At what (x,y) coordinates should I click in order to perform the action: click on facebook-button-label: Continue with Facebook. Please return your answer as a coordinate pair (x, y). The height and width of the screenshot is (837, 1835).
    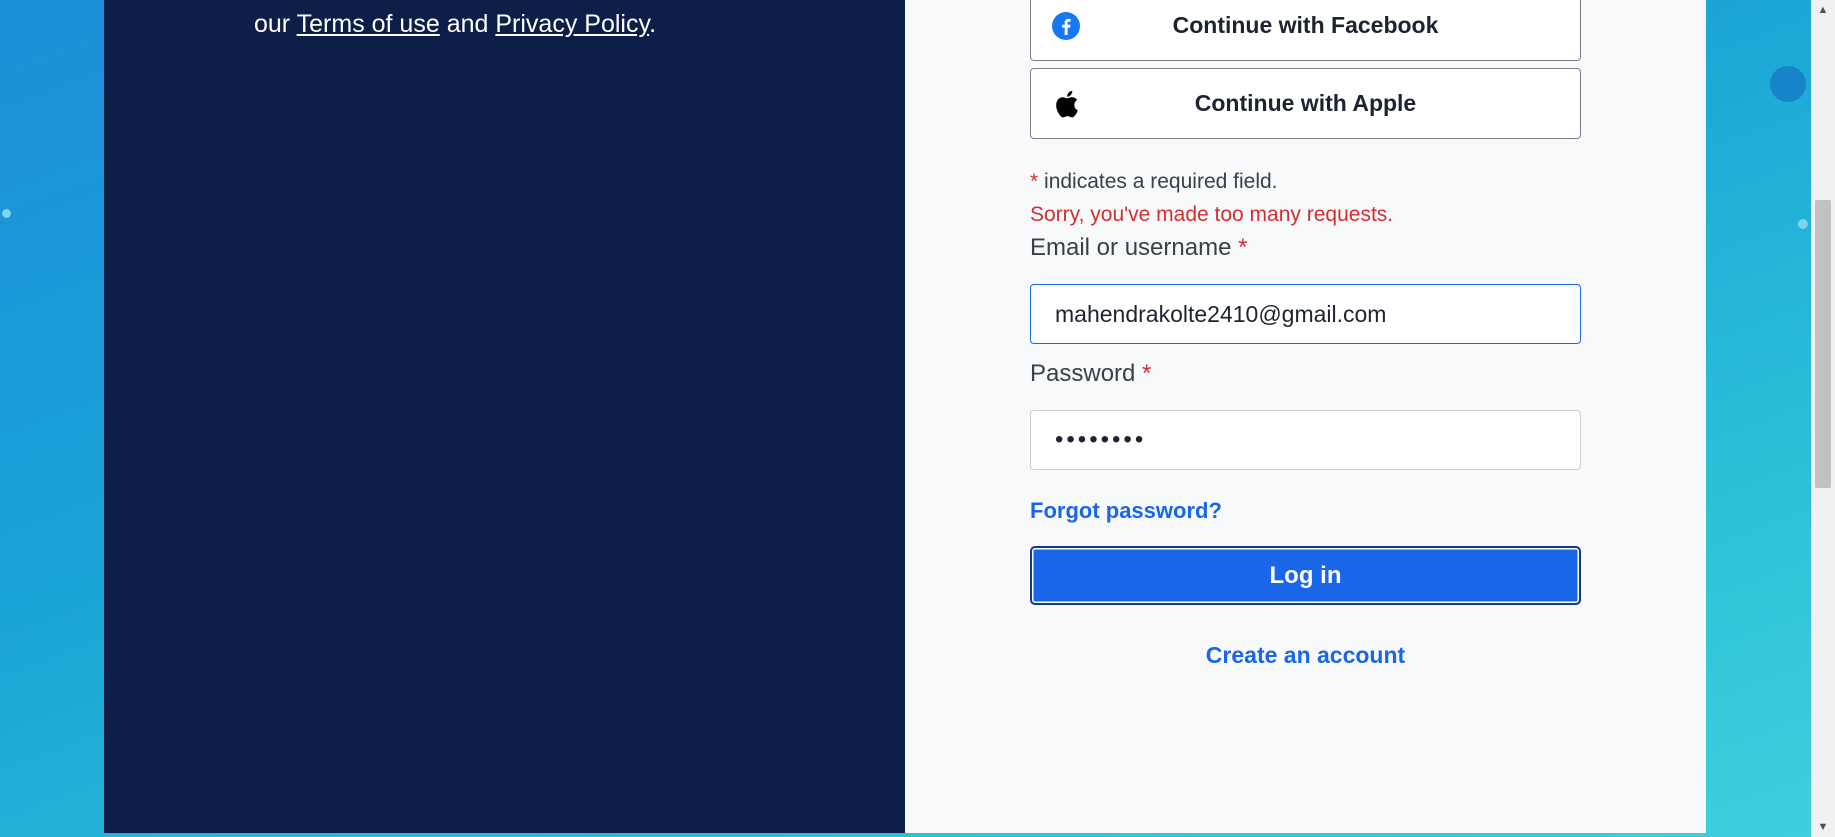
    Looking at the image, I should click on (1305, 25).